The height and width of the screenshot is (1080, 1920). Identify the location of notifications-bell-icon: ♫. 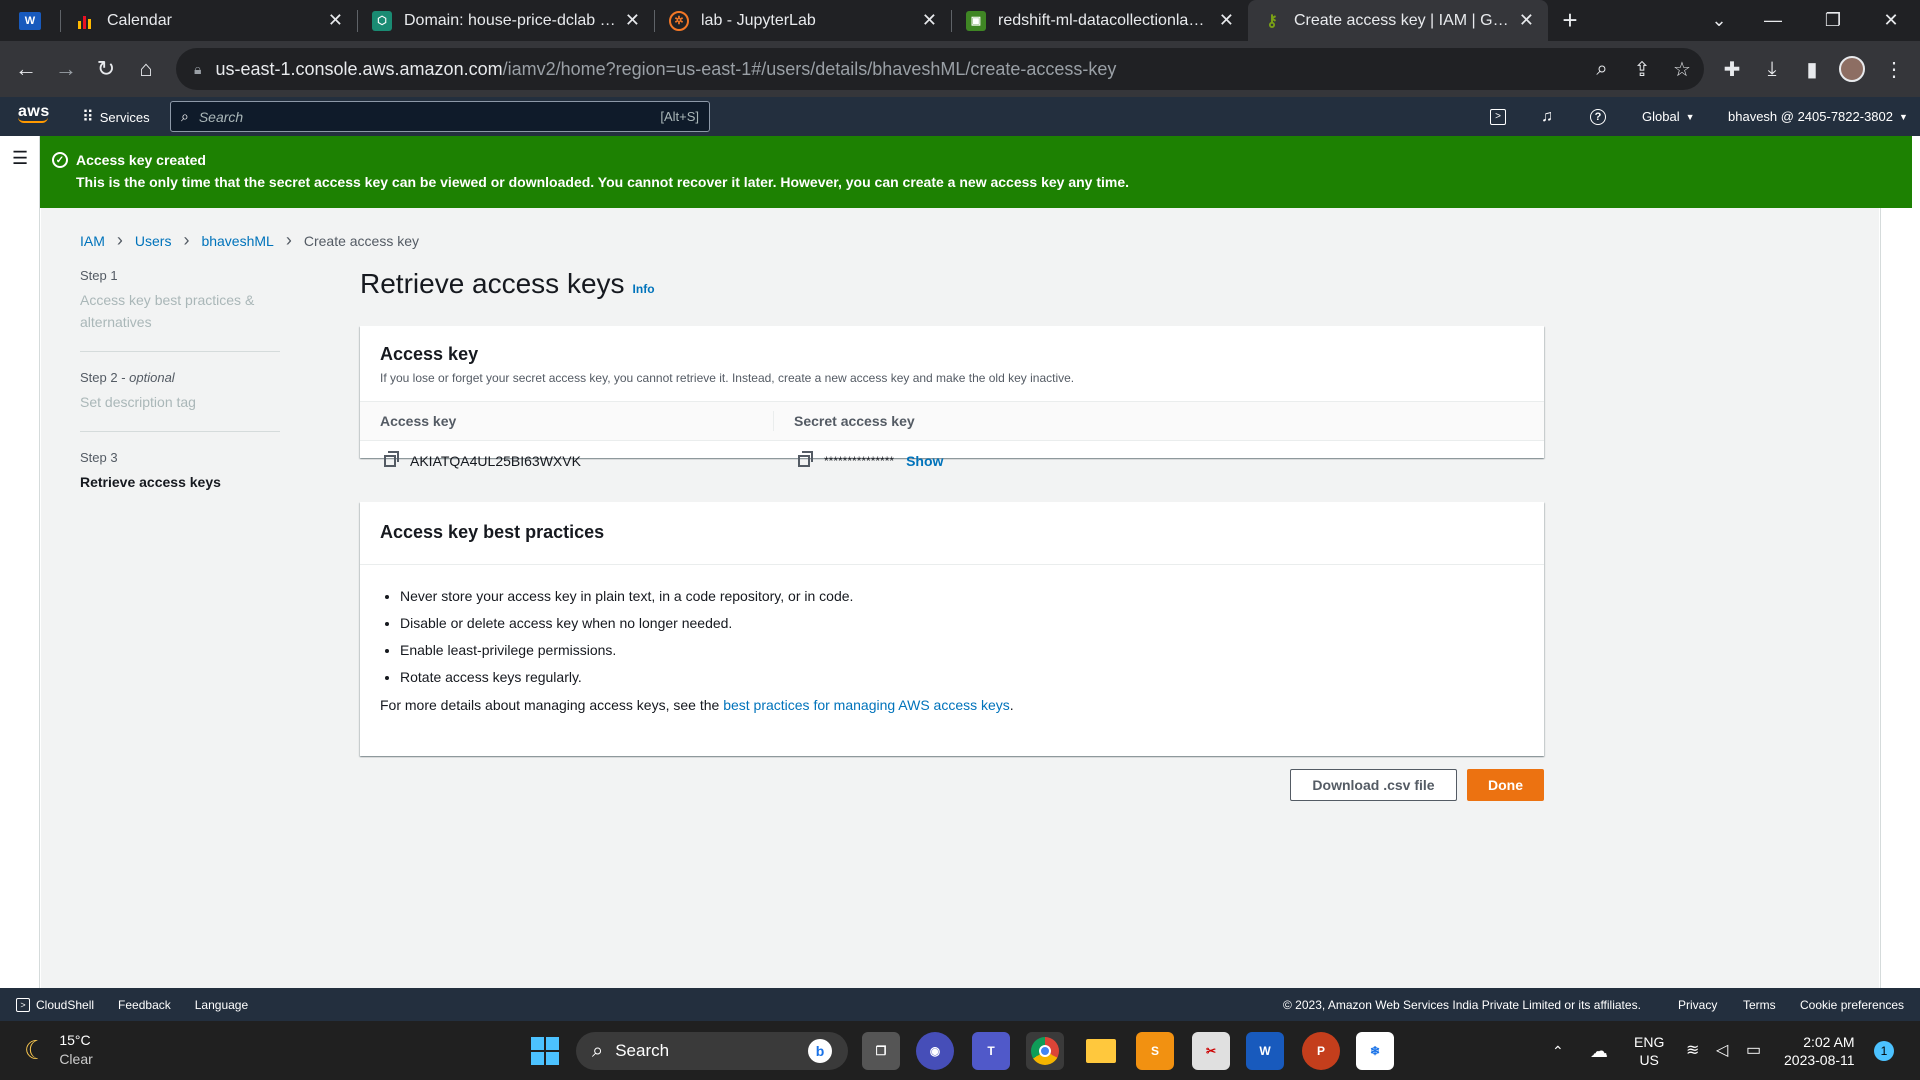
(1547, 116).